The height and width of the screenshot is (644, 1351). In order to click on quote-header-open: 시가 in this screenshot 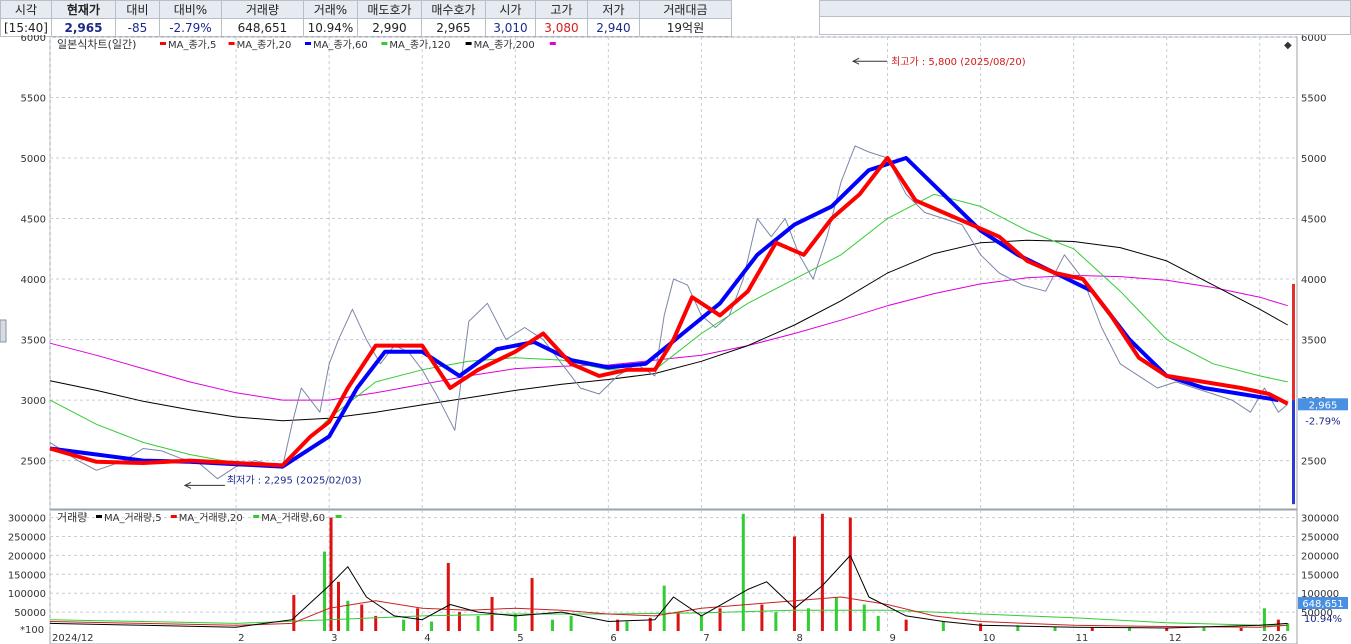, I will do `click(510, 9)`.